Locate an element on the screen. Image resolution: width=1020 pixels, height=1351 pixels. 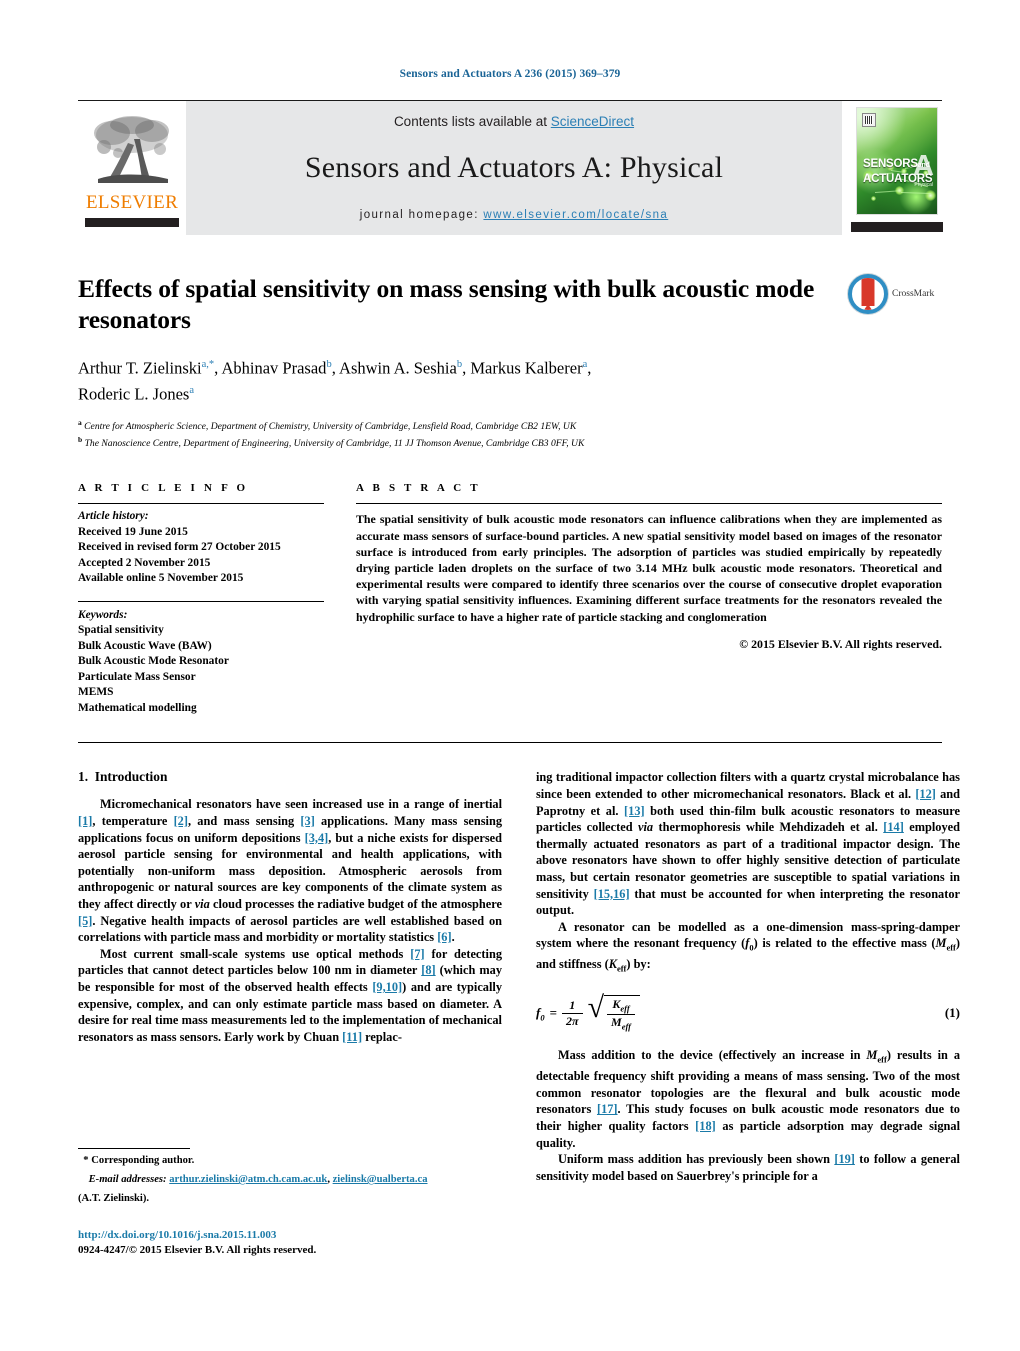
elsevier-logo: ELSEVIER is located at coordinates (132, 168).